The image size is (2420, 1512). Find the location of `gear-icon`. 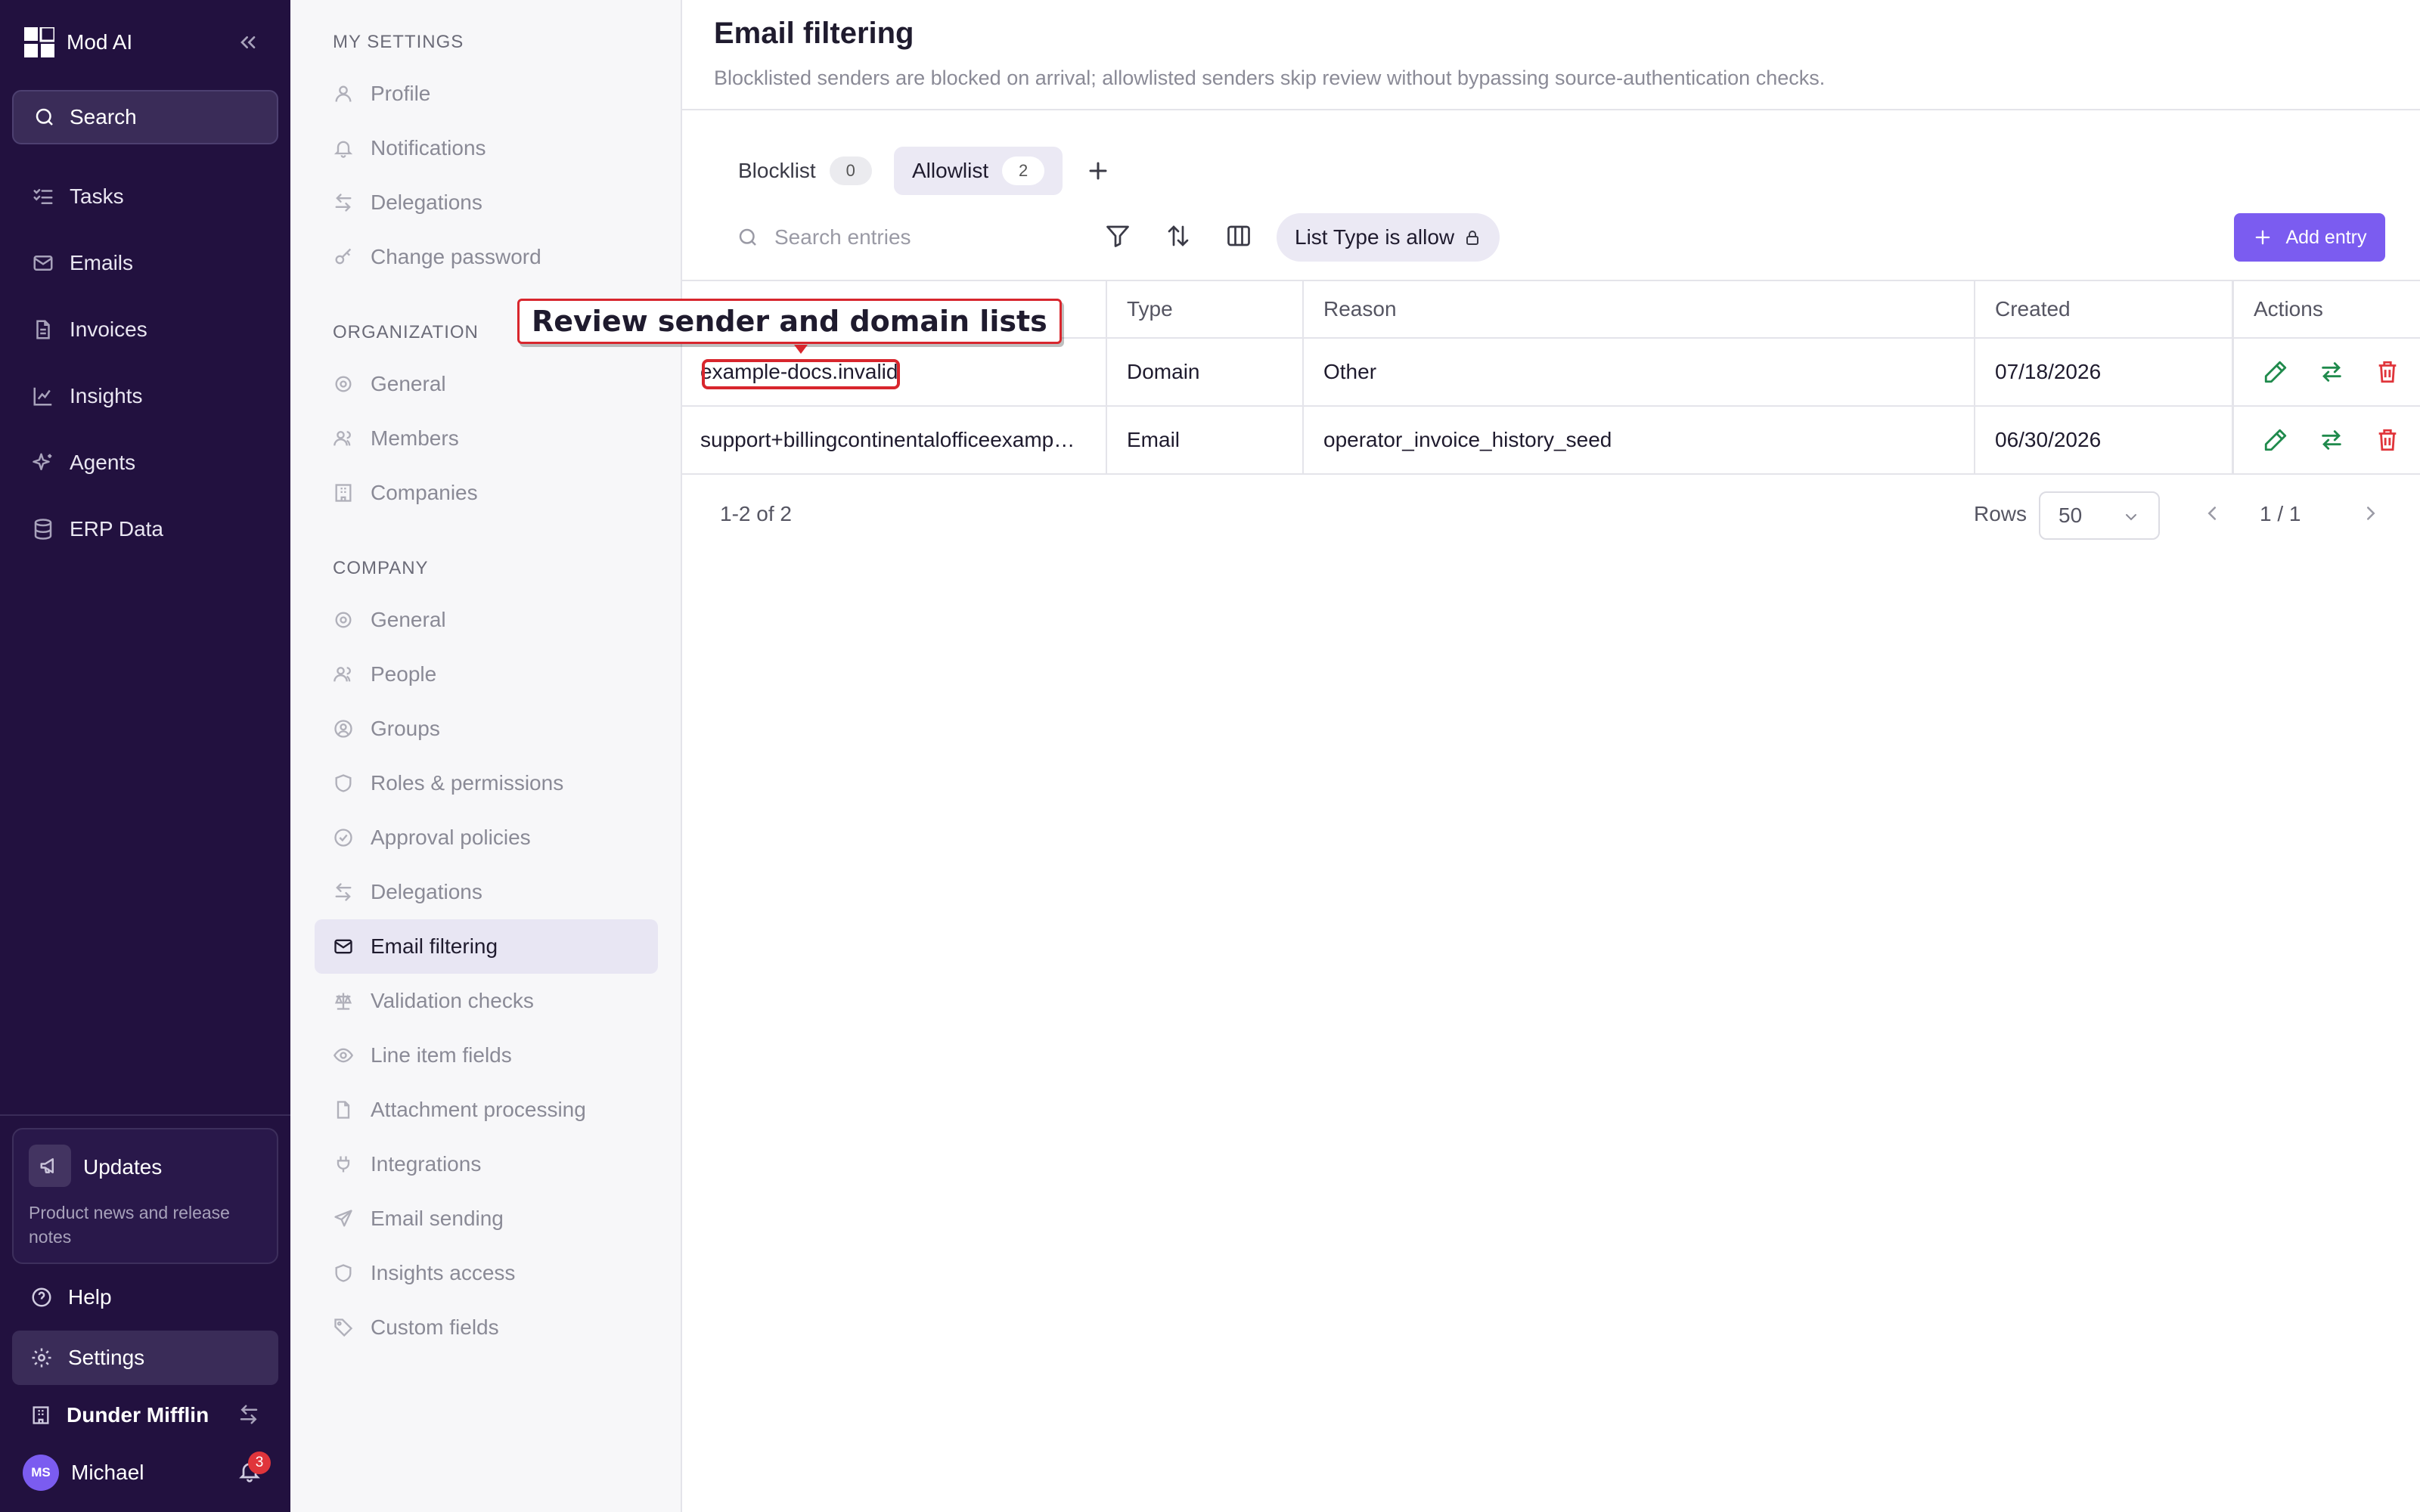

gear-icon is located at coordinates (41, 1358).